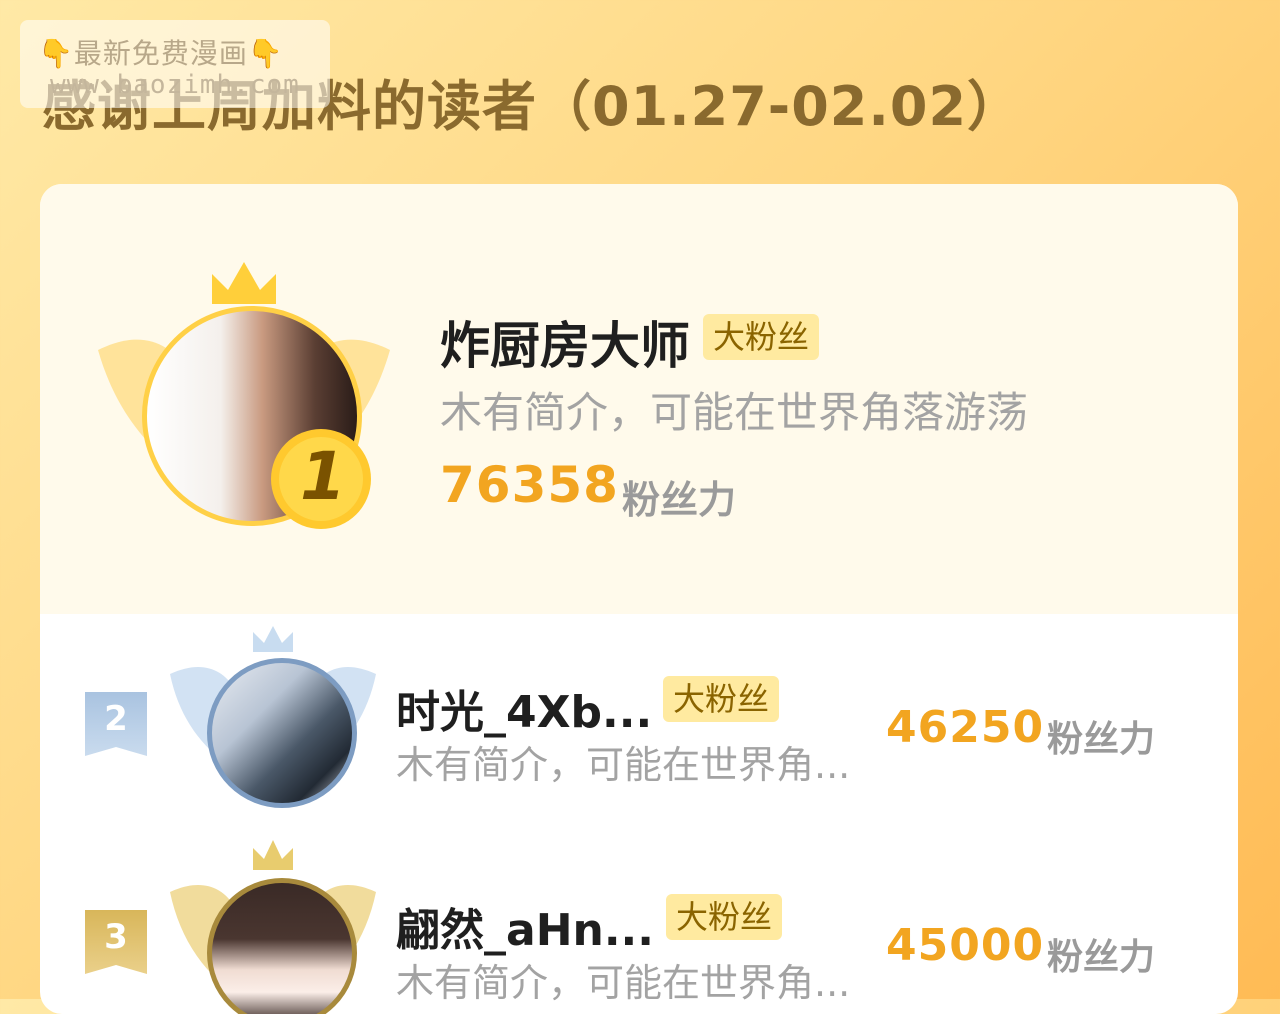  What do you see at coordinates (161, 53) in the screenshot?
I see `watermark-line1: 👇最新免费漫画👇` at bounding box center [161, 53].